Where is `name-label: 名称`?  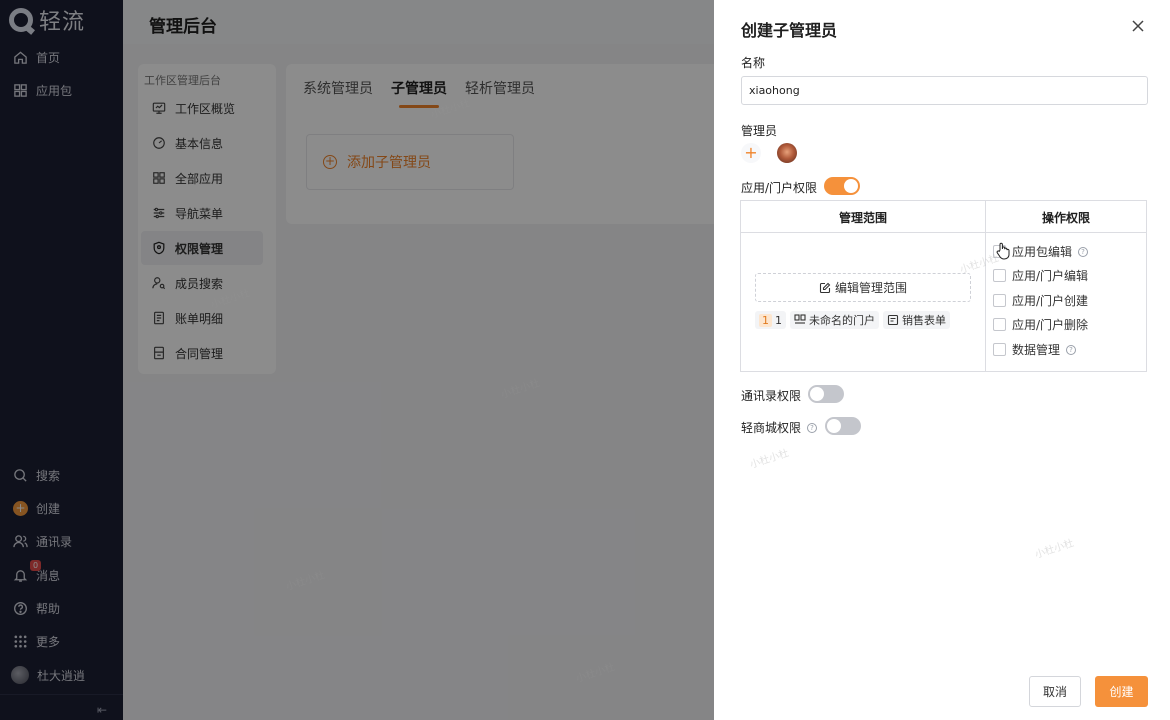 name-label: 名称 is located at coordinates (753, 63).